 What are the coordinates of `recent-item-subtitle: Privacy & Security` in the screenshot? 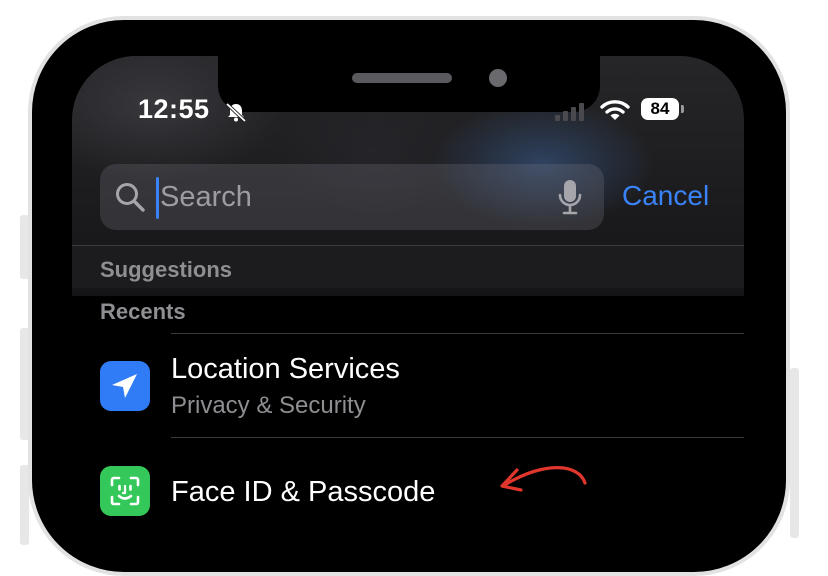 It's located at (268, 405).